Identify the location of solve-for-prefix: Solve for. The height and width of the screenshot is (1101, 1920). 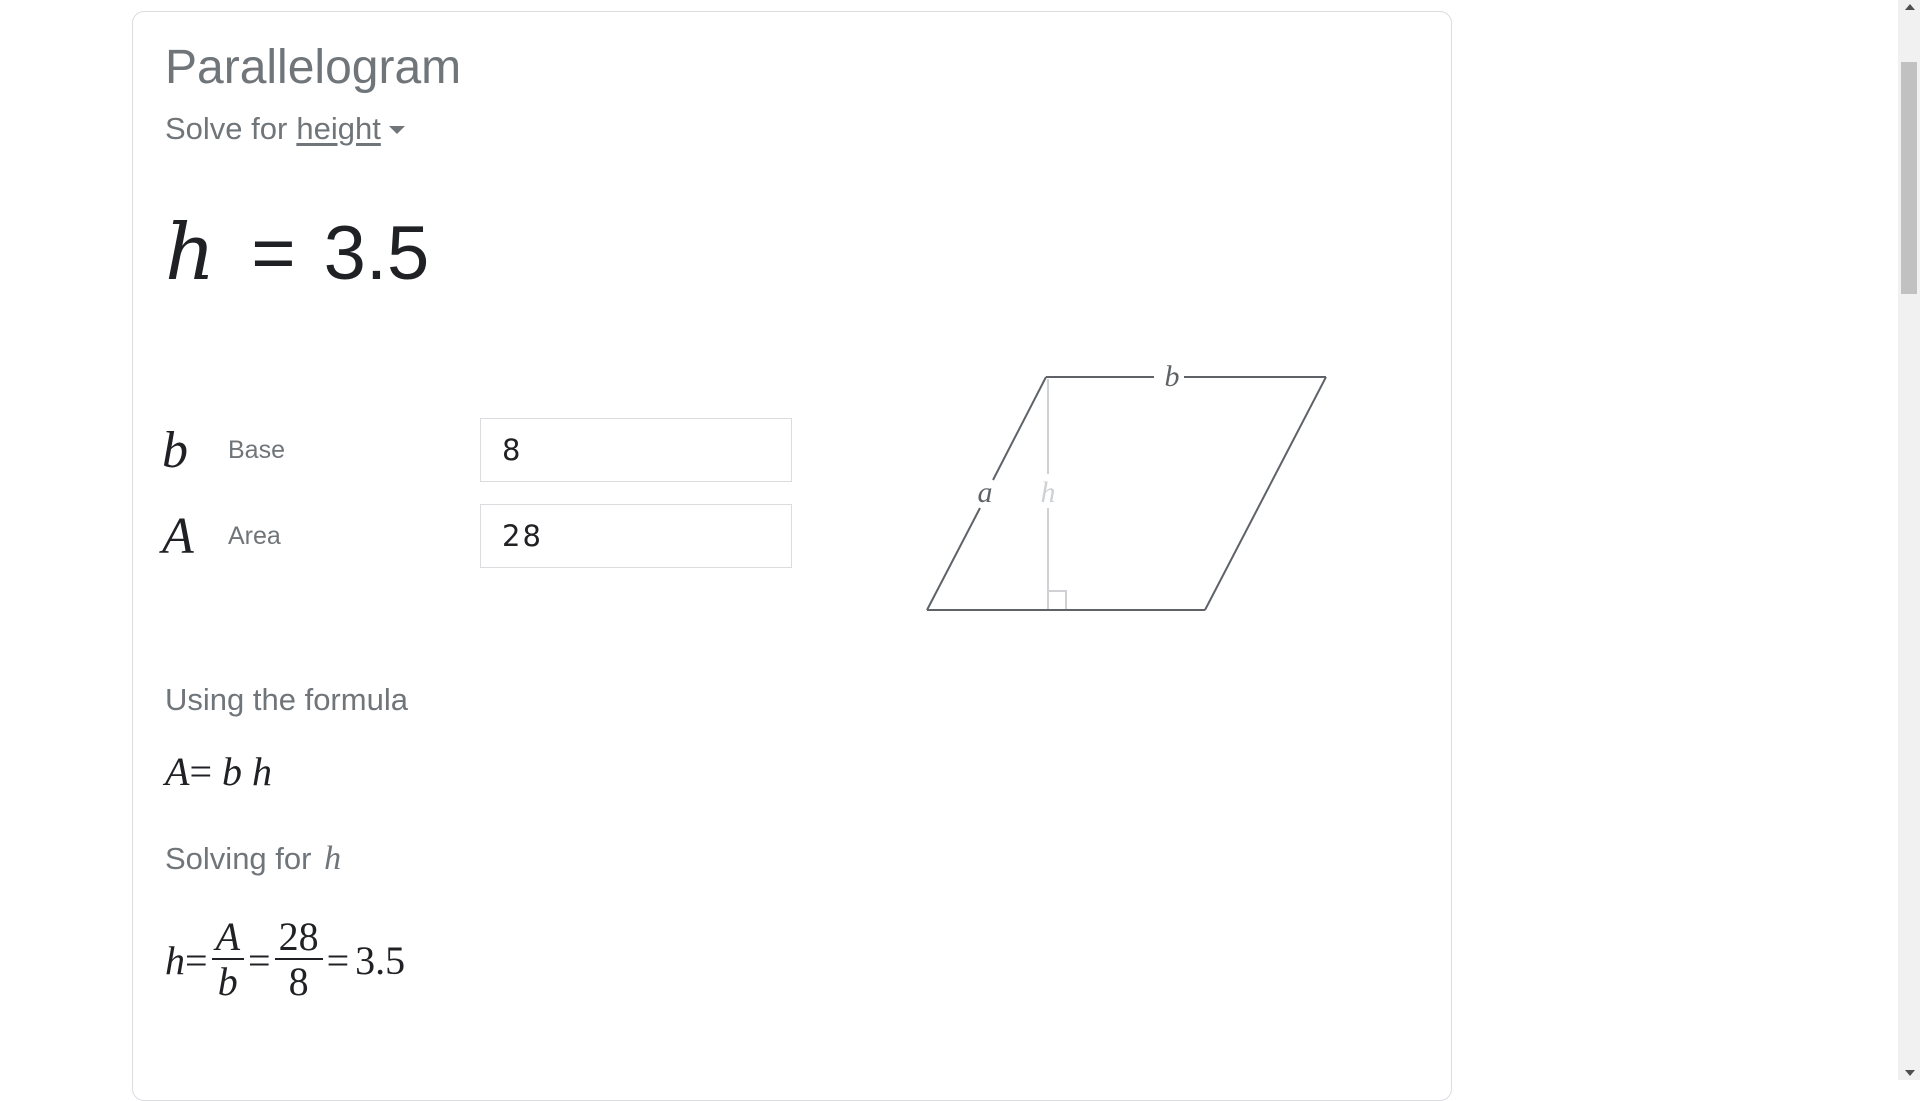
(226, 128).